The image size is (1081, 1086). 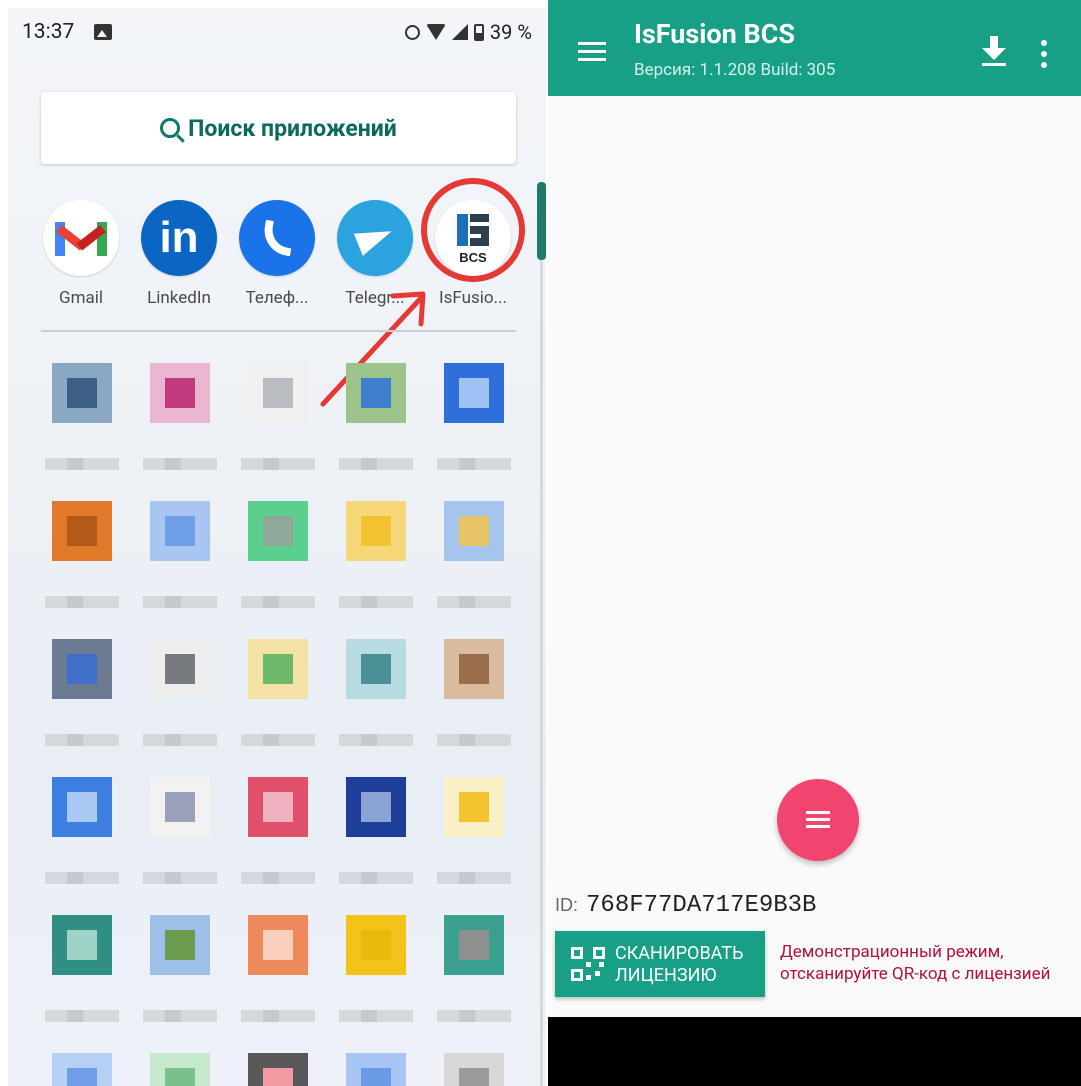 What do you see at coordinates (510, 32) in the screenshot?
I see `battery-percent: 39 %` at bounding box center [510, 32].